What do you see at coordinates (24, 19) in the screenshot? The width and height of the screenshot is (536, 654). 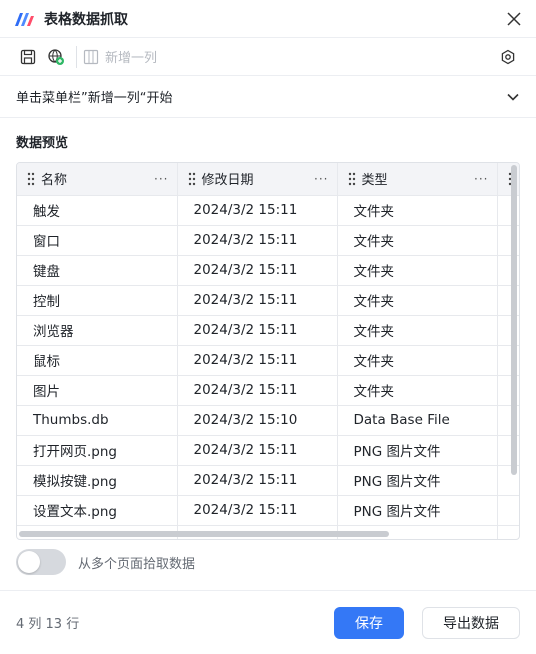 I see `app-logo-icon` at bounding box center [24, 19].